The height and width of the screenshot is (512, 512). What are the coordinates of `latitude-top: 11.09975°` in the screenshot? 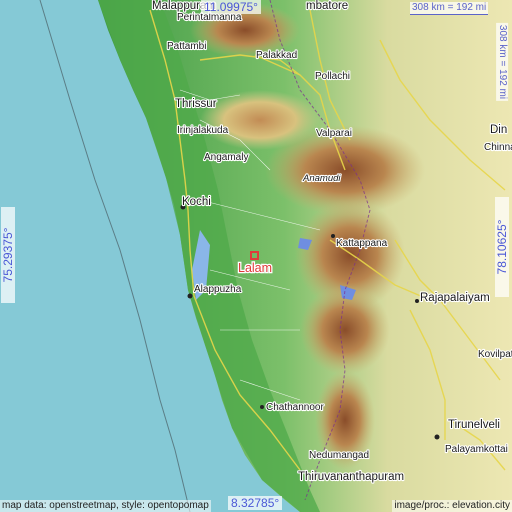 It's located at (231, 7).